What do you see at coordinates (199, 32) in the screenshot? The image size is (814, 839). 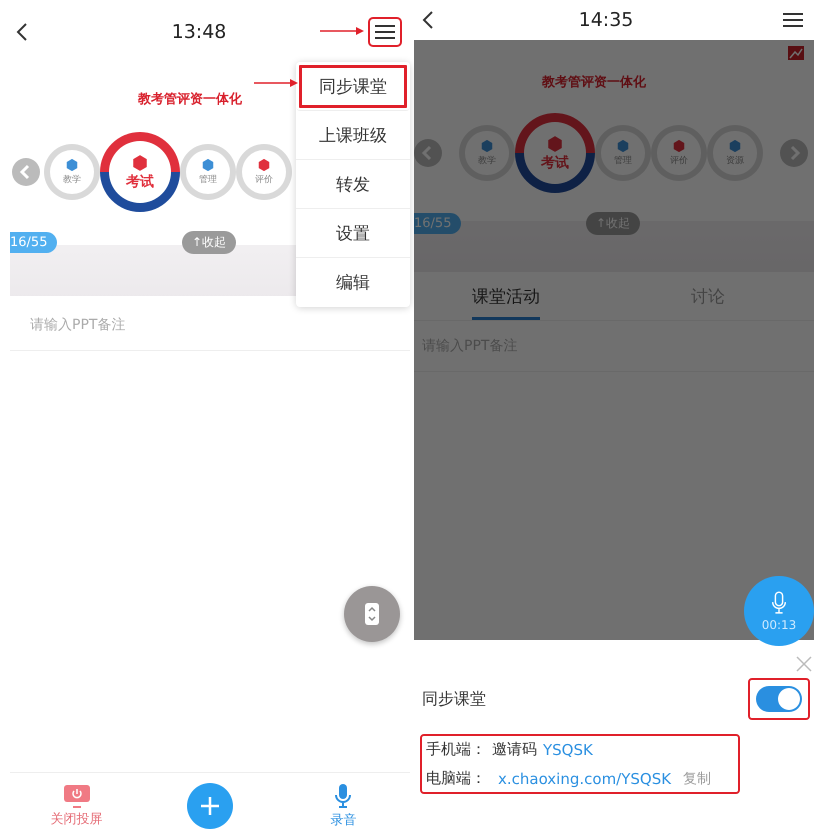 I see `status-time: 13:48` at bounding box center [199, 32].